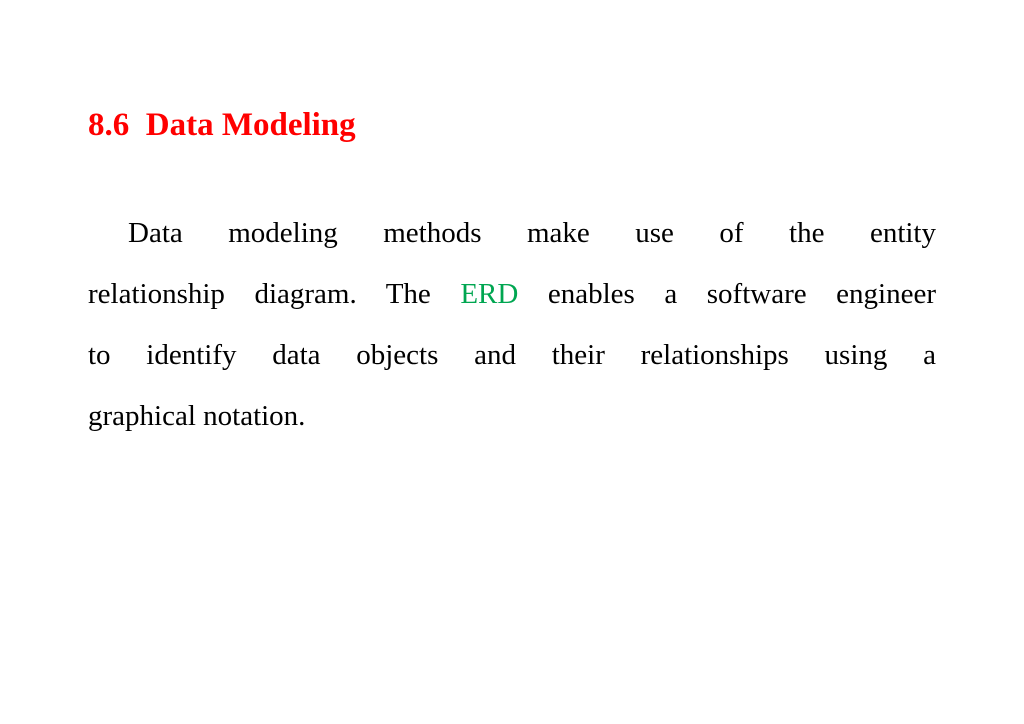  I want to click on erd-highlight: ERD, so click(489, 294).